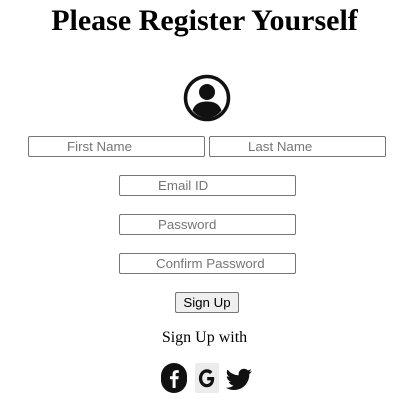  I want to click on email-input, so click(207, 185).